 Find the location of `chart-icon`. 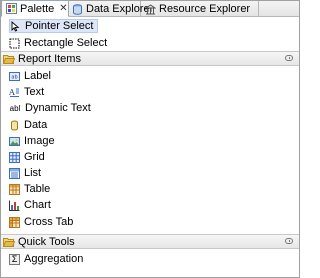

chart-icon is located at coordinates (14, 205).